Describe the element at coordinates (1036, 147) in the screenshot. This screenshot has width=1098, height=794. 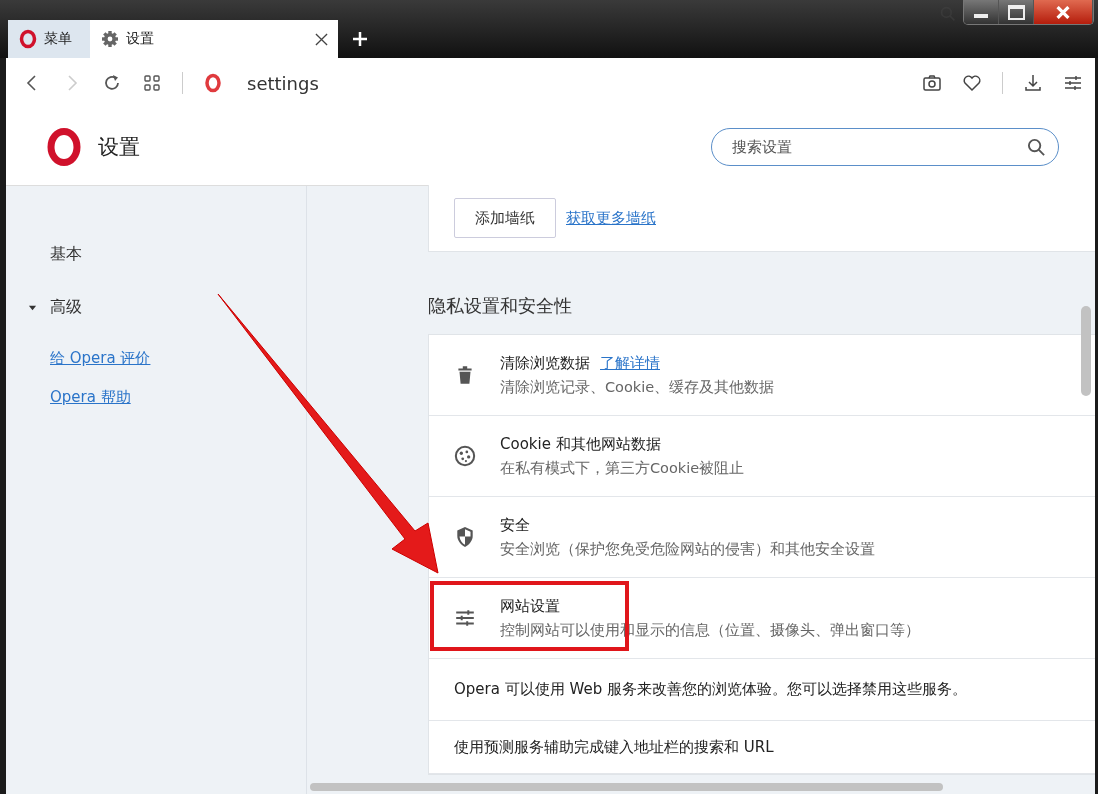
I see `search-icon` at that location.